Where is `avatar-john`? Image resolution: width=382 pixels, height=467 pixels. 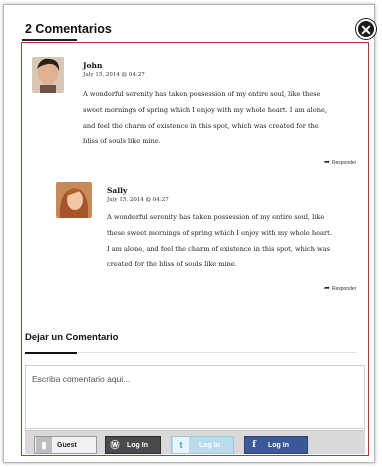
avatar-john is located at coordinates (48, 75).